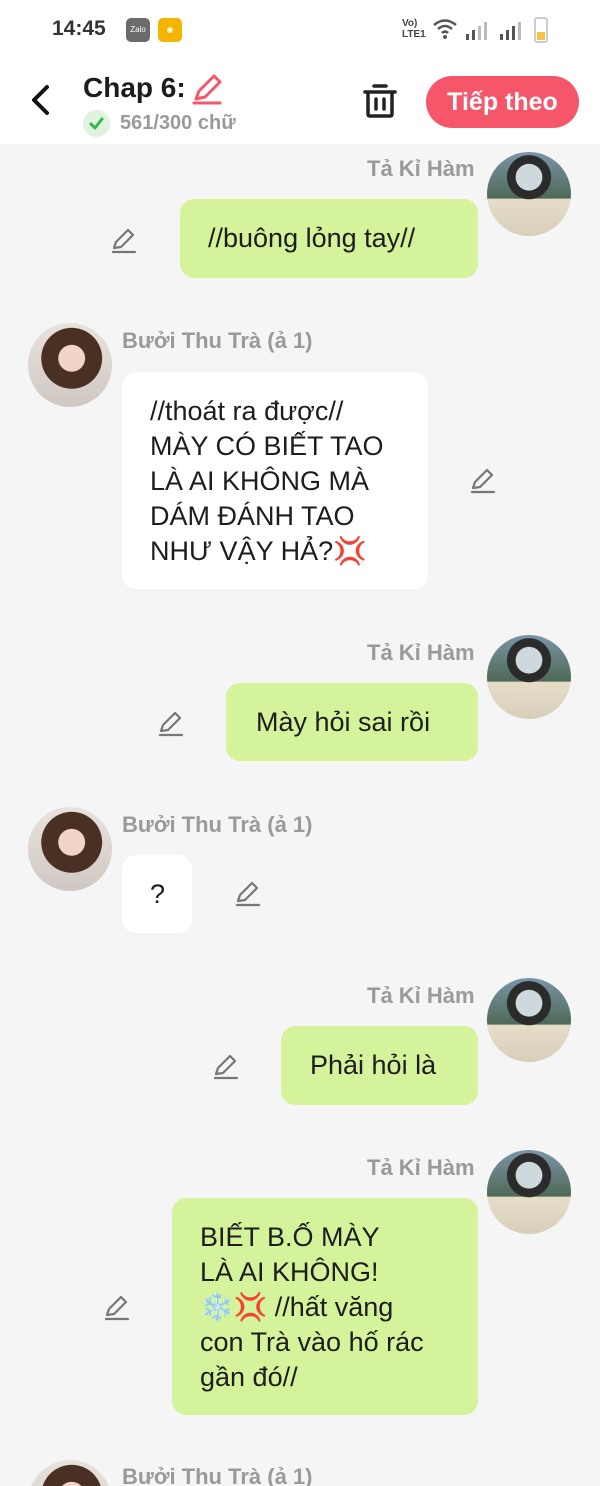 This screenshot has height=1486, width=600. I want to click on message-bubble: ?, so click(157, 894).